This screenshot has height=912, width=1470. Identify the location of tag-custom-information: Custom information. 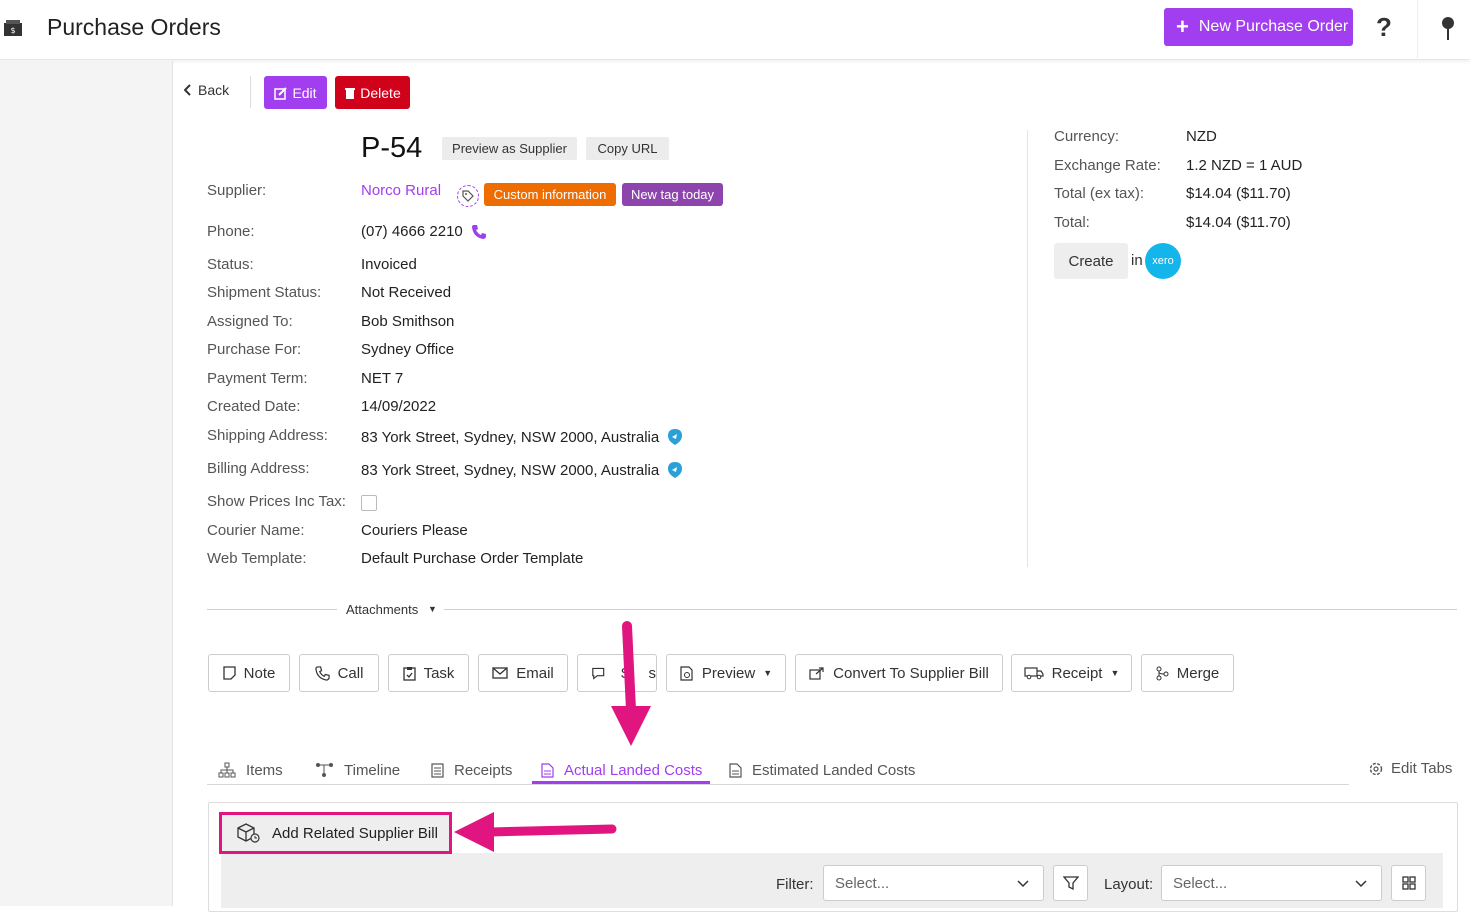
(550, 194).